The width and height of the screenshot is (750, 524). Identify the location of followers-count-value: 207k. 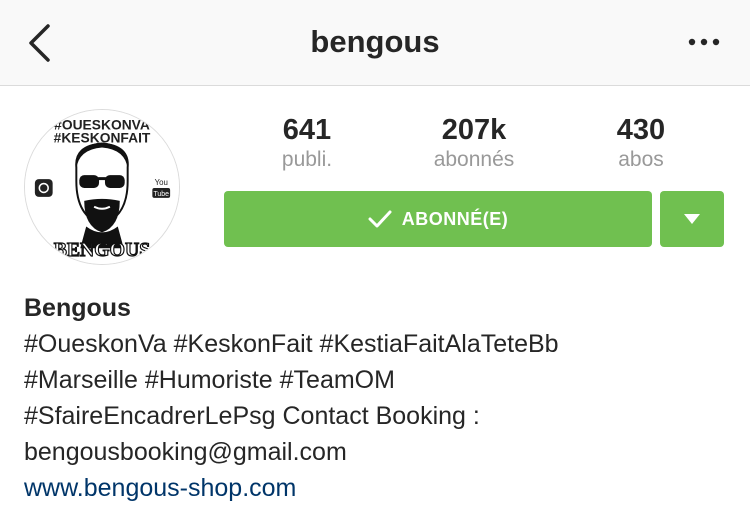
(474, 130).